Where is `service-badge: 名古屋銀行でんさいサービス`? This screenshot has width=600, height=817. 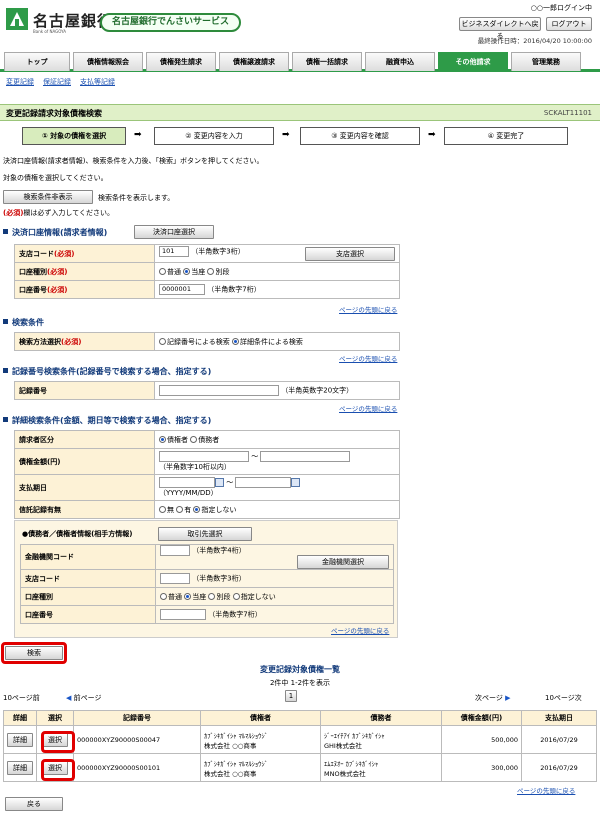
service-badge: 名古屋銀行でんさいサービス is located at coordinates (171, 22).